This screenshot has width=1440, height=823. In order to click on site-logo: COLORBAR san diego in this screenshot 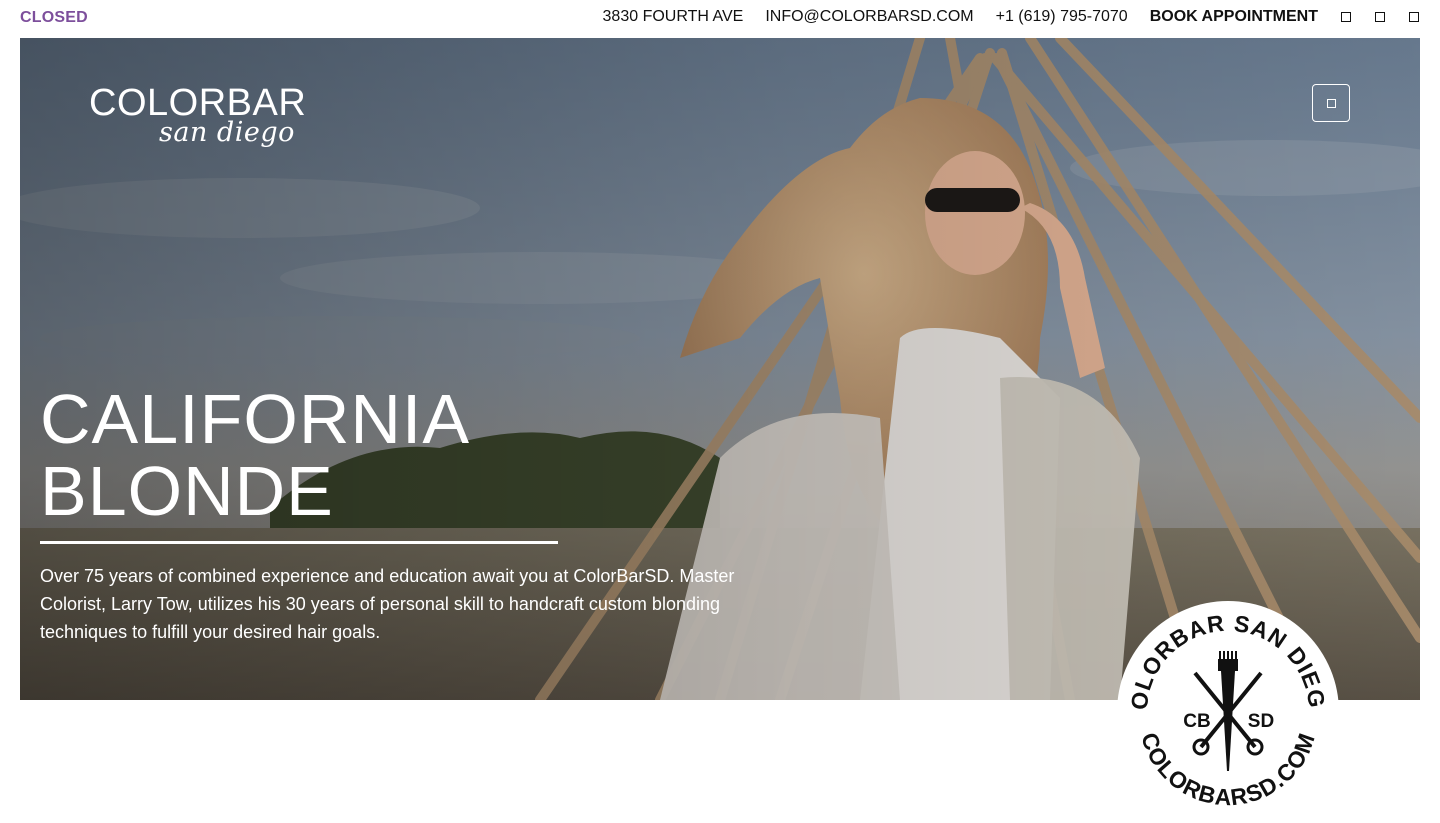, I will do `click(197, 115)`.